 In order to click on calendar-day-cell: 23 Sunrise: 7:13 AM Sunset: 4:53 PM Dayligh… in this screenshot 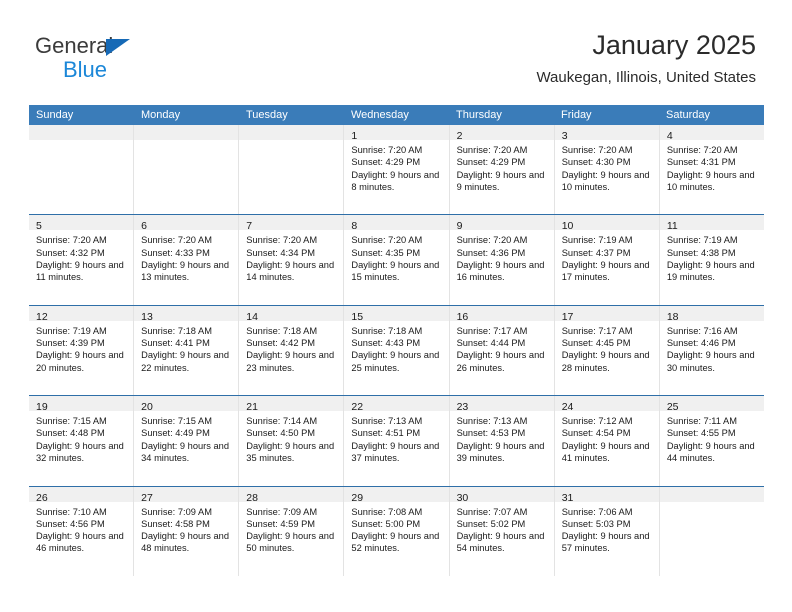, I will do `click(502, 441)`.